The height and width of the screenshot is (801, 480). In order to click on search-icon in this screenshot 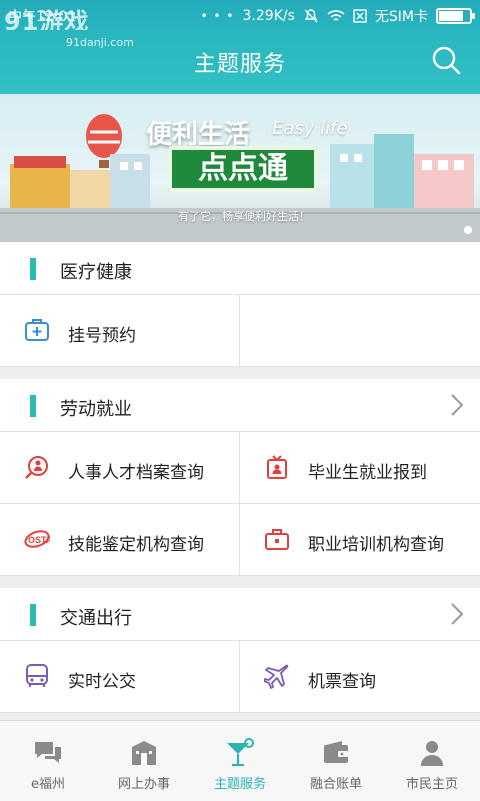, I will do `click(446, 60)`.